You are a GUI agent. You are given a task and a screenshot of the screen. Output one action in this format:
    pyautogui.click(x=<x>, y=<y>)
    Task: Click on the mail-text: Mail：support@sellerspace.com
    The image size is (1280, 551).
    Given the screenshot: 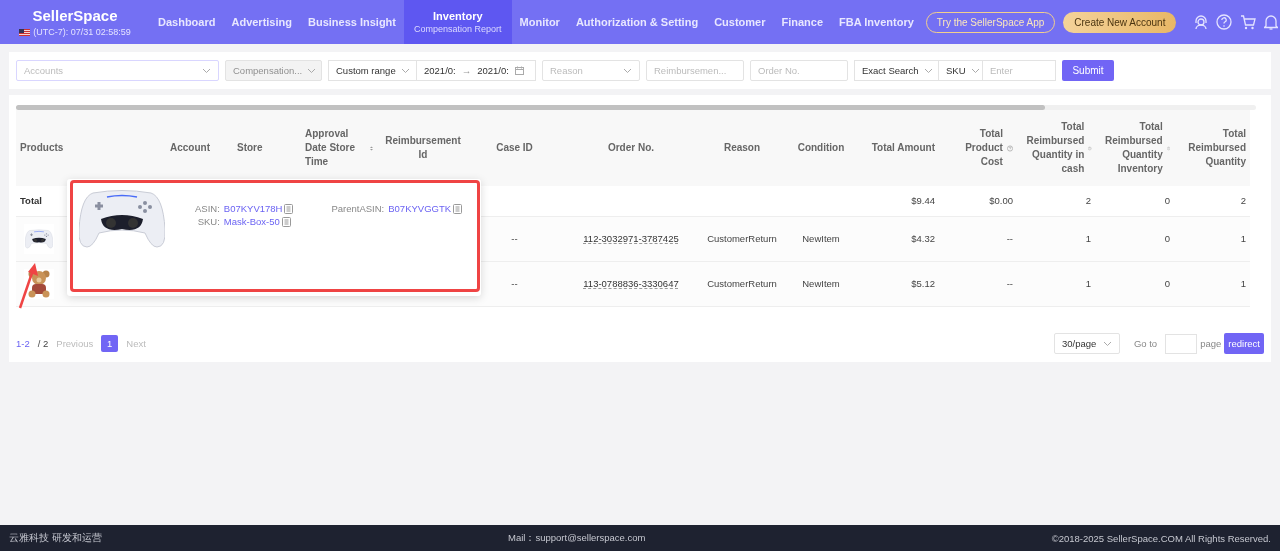 What is the action you would take?
    pyautogui.click(x=577, y=538)
    